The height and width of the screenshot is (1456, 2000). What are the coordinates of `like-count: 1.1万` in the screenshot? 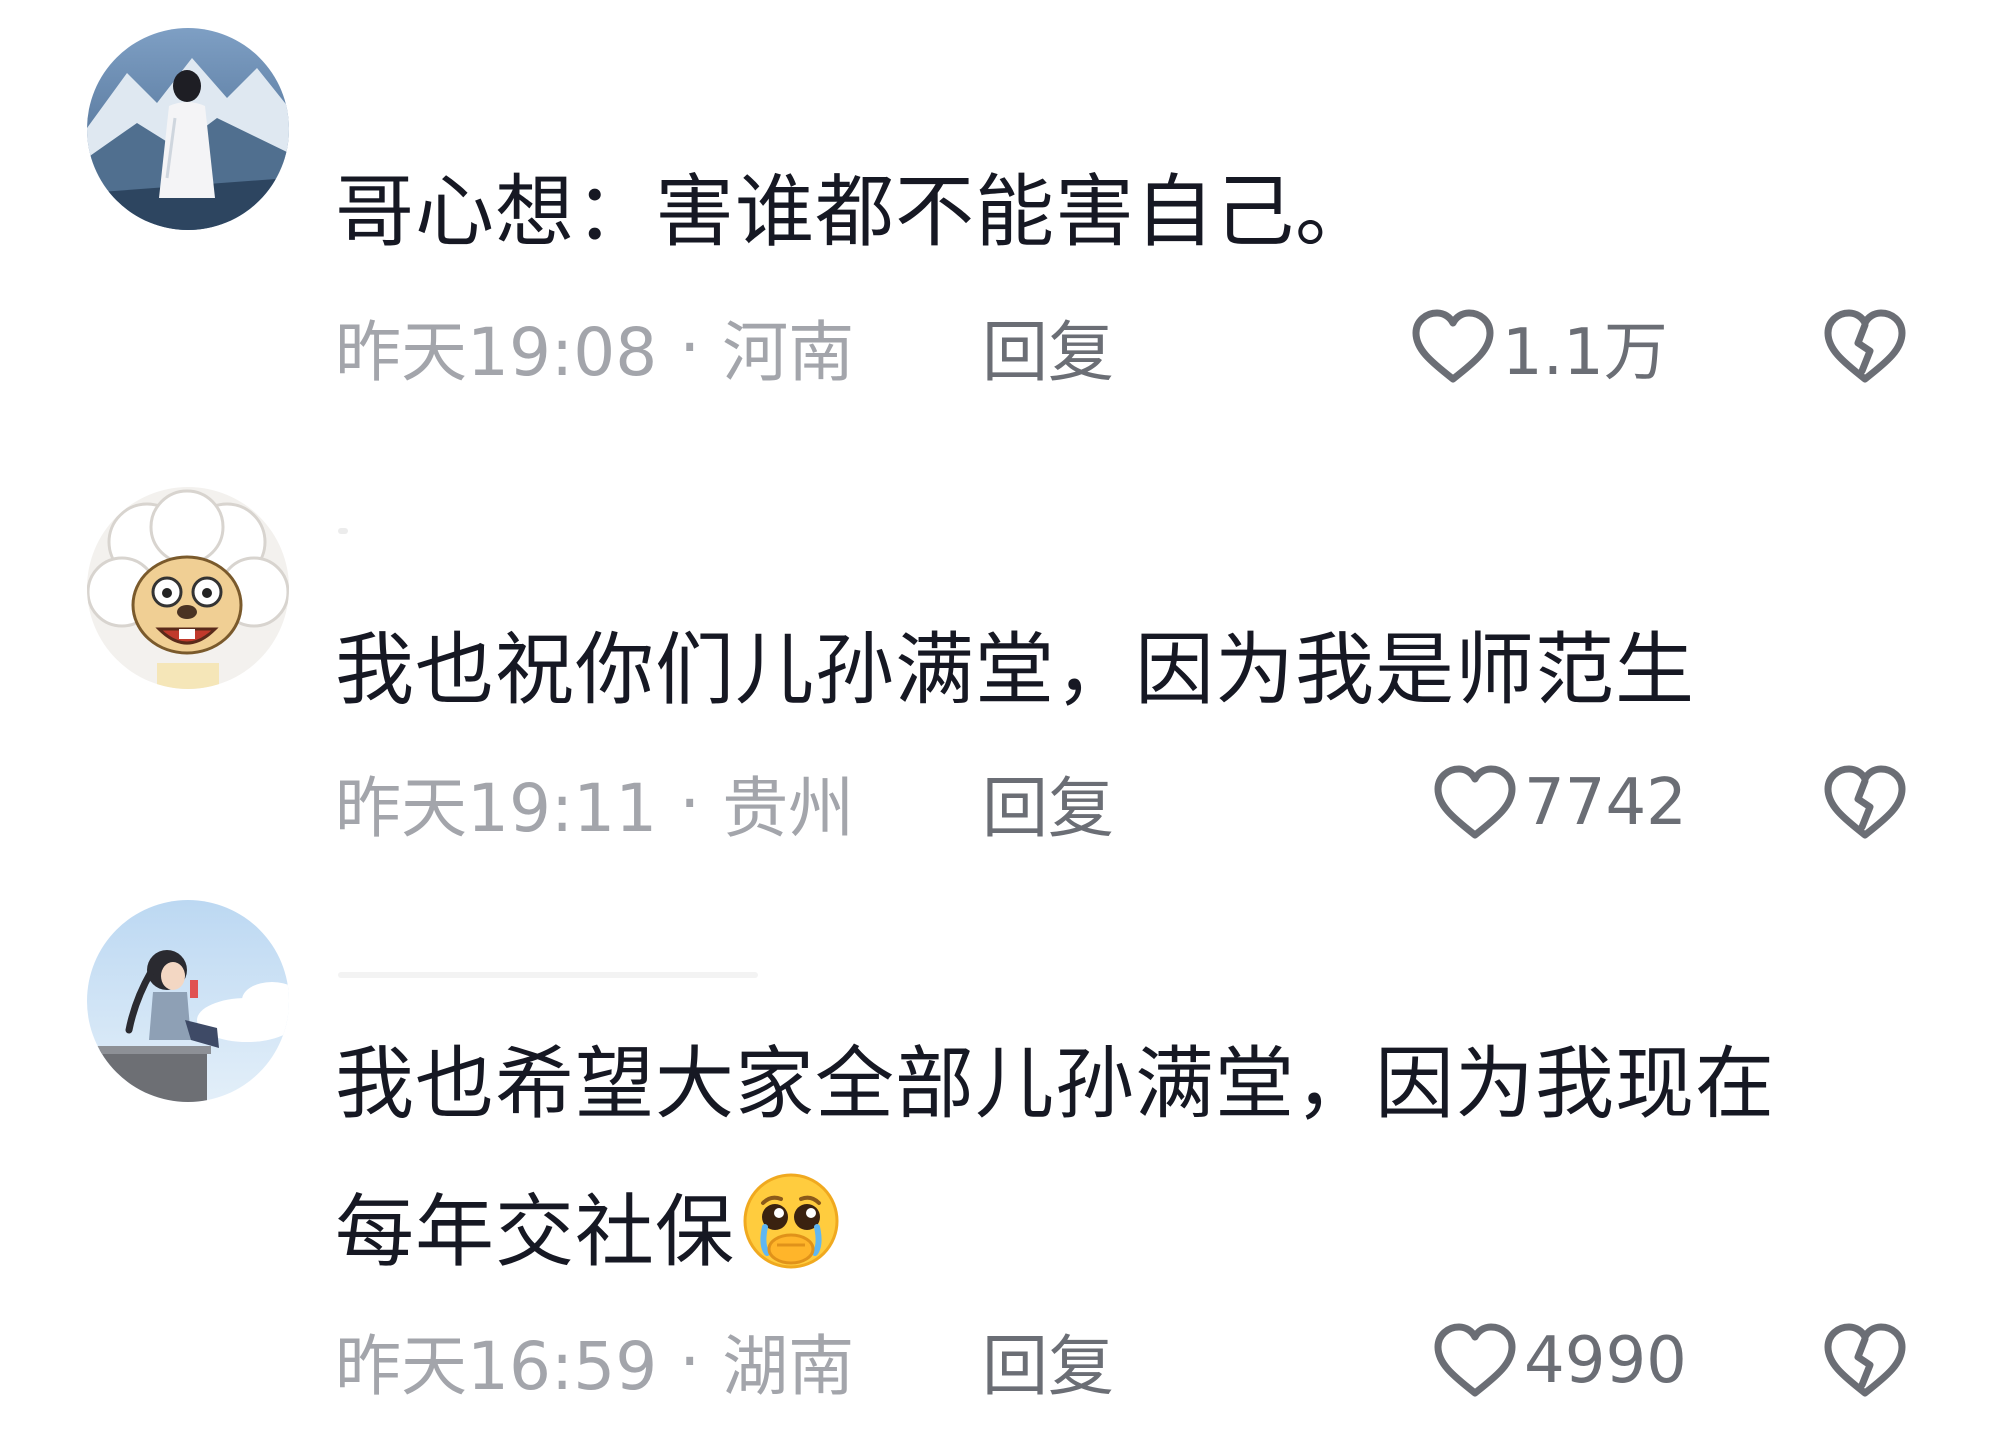 It's located at (1585, 353).